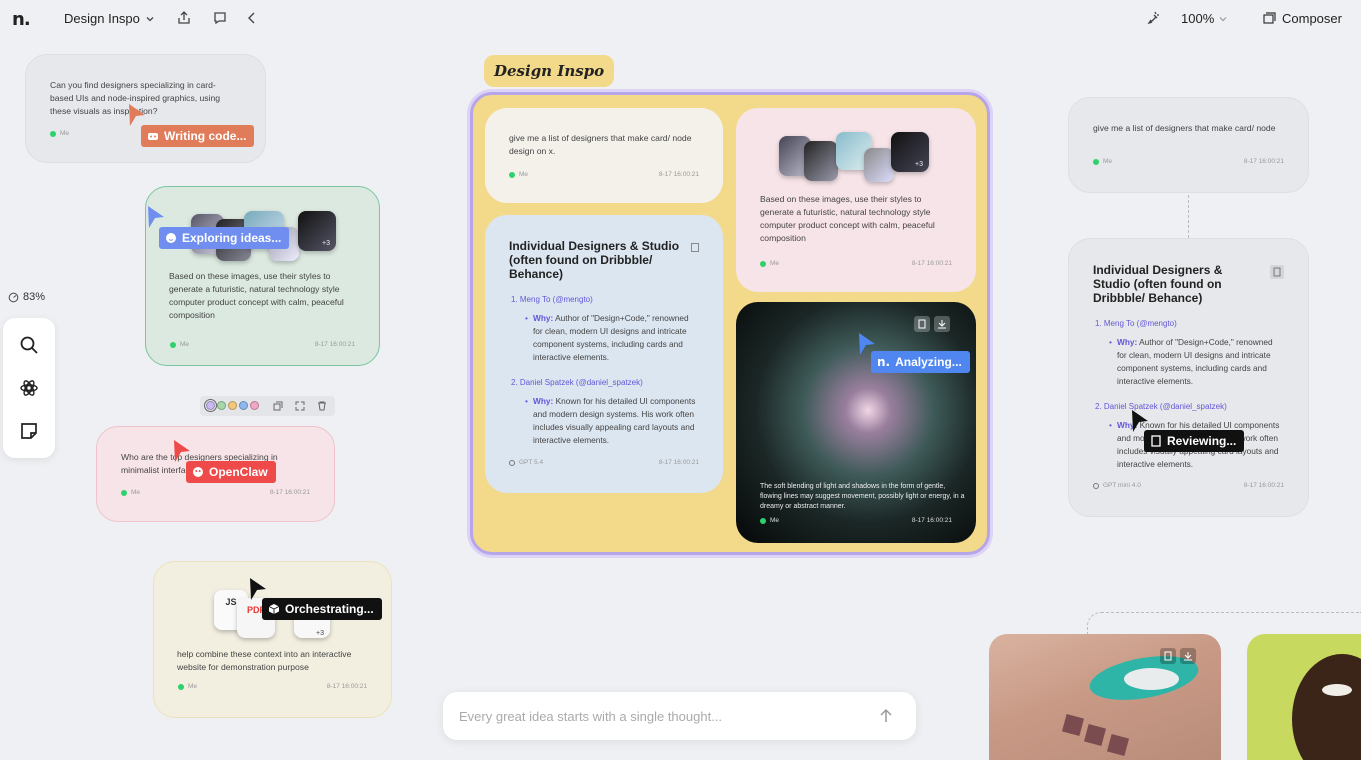 This screenshot has width=1361, height=760. What do you see at coordinates (1188, 216) in the screenshot?
I see `connector-line` at bounding box center [1188, 216].